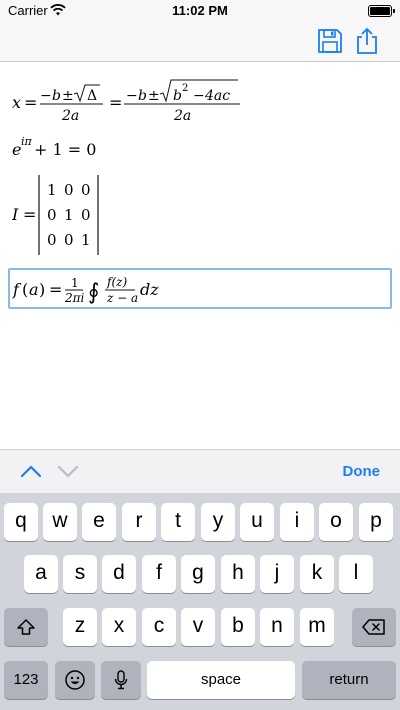 This screenshot has width=400, height=710. Describe the element at coordinates (80, 627) in the screenshot. I see `key-z: z` at that location.